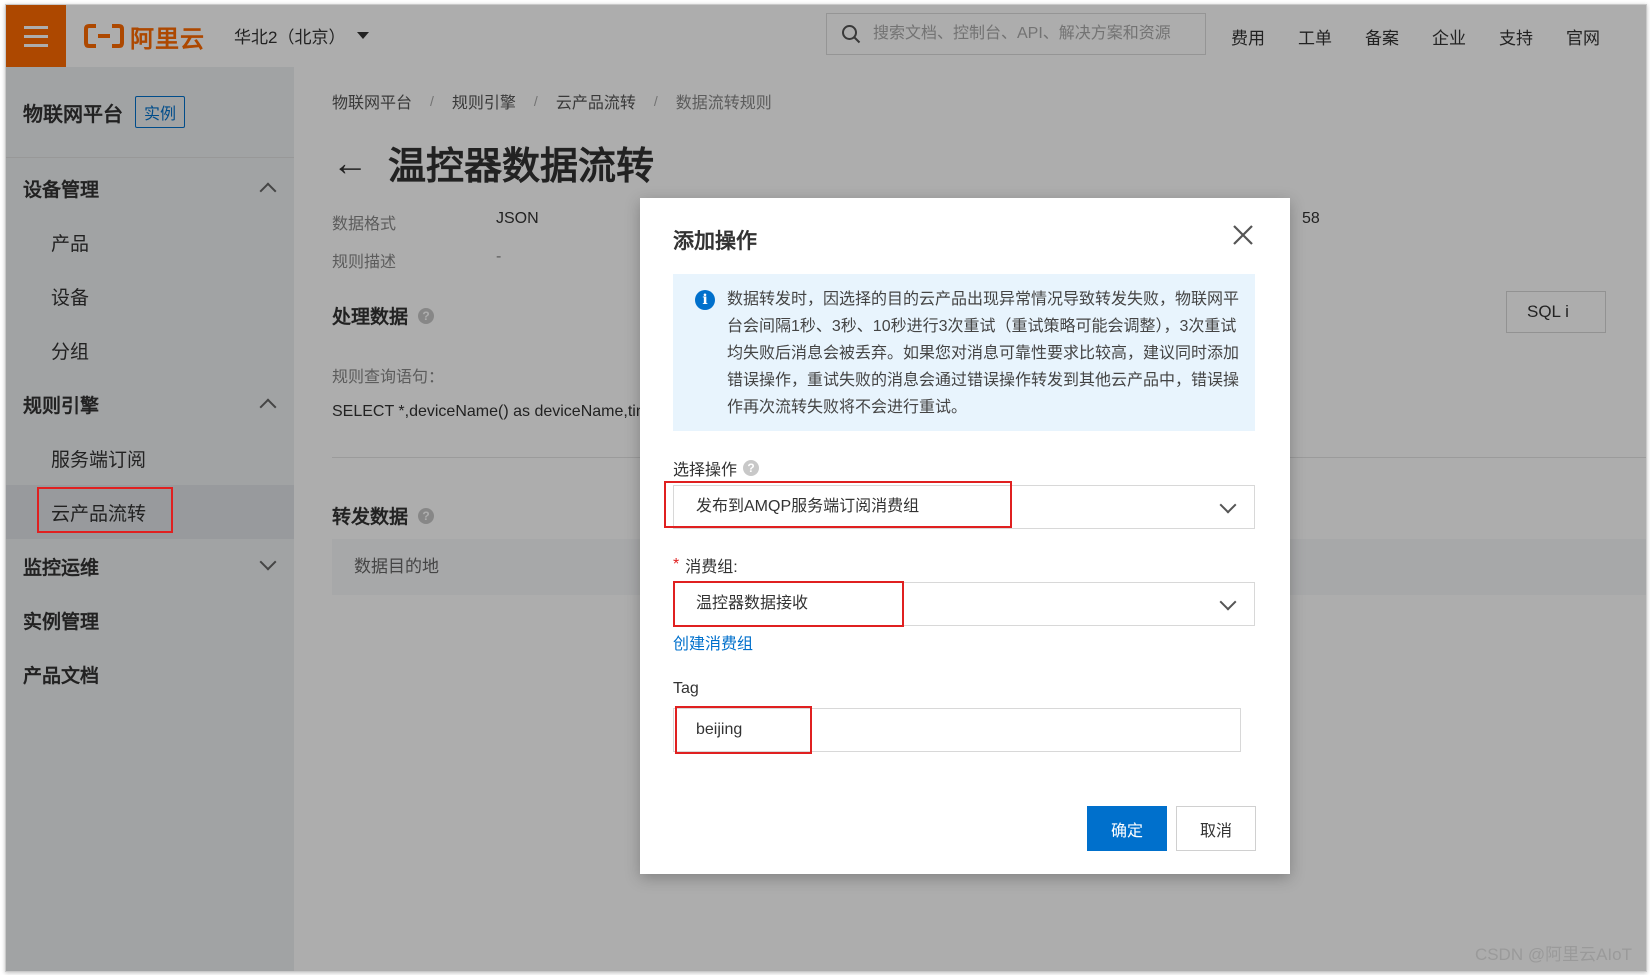 This screenshot has width=1650, height=975. What do you see at coordinates (1553, 954) in the screenshot?
I see `watermark: CSDN @阿里云AIoT` at bounding box center [1553, 954].